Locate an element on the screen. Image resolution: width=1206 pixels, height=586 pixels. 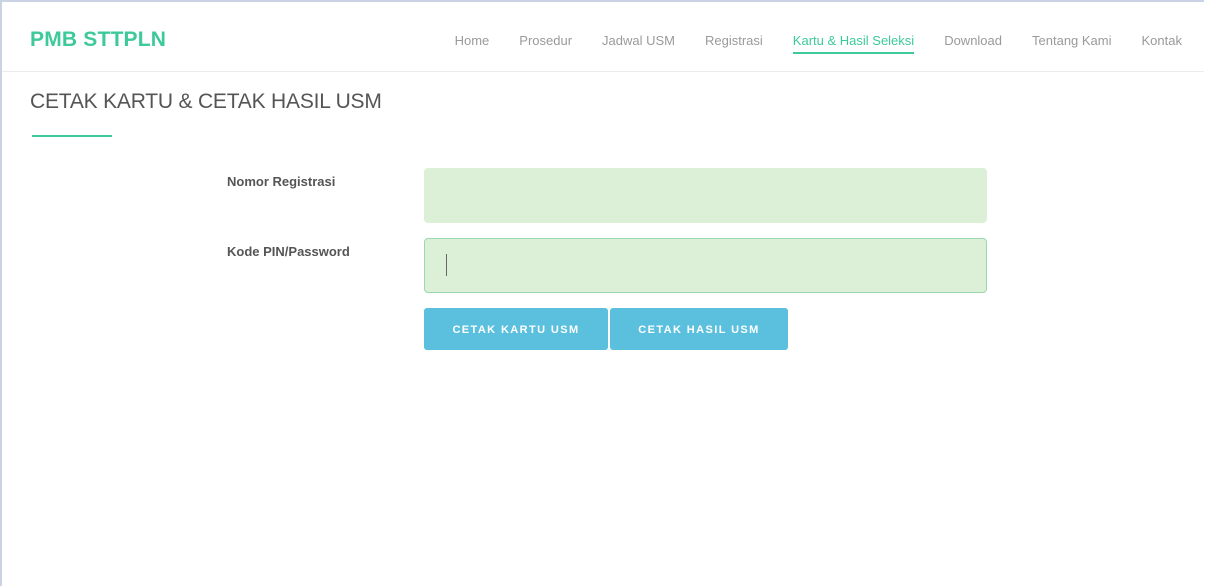
nav-kartu-hasil-seleksi: Kartu & Hasil Seleksi is located at coordinates (853, 43).